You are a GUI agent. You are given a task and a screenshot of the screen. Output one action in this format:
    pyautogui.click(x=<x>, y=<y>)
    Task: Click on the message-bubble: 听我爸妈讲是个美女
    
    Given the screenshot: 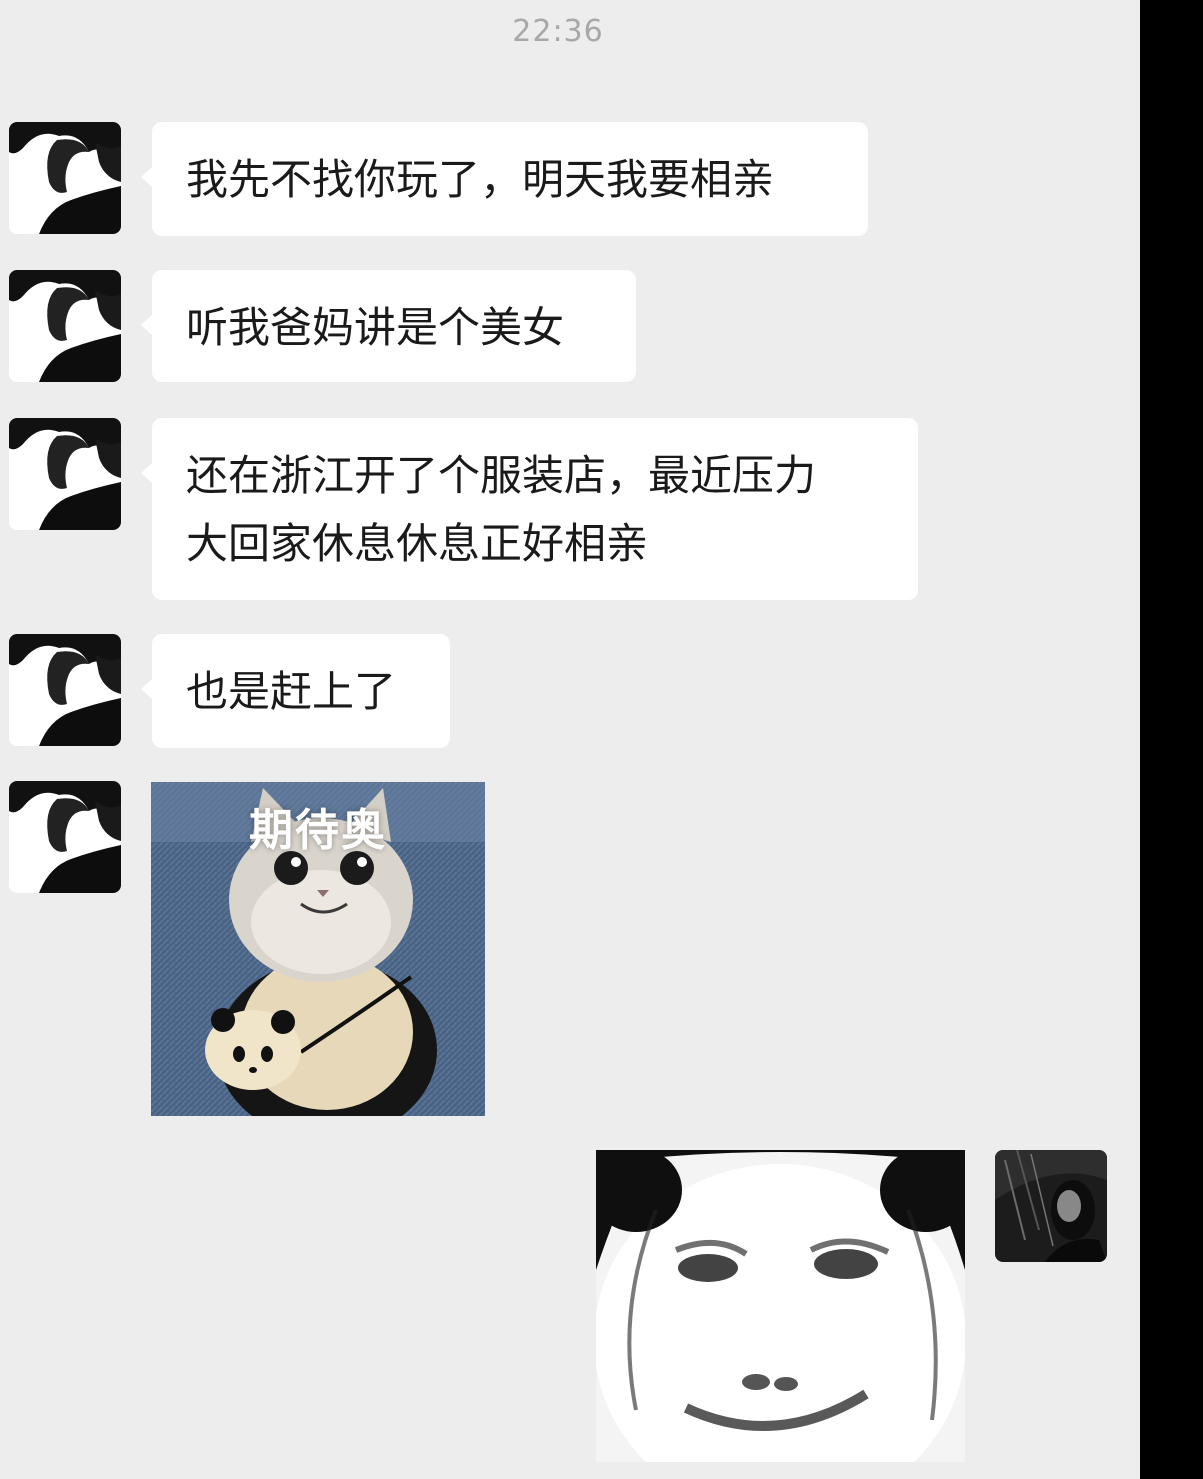 What is the action you would take?
    pyautogui.click(x=388, y=326)
    